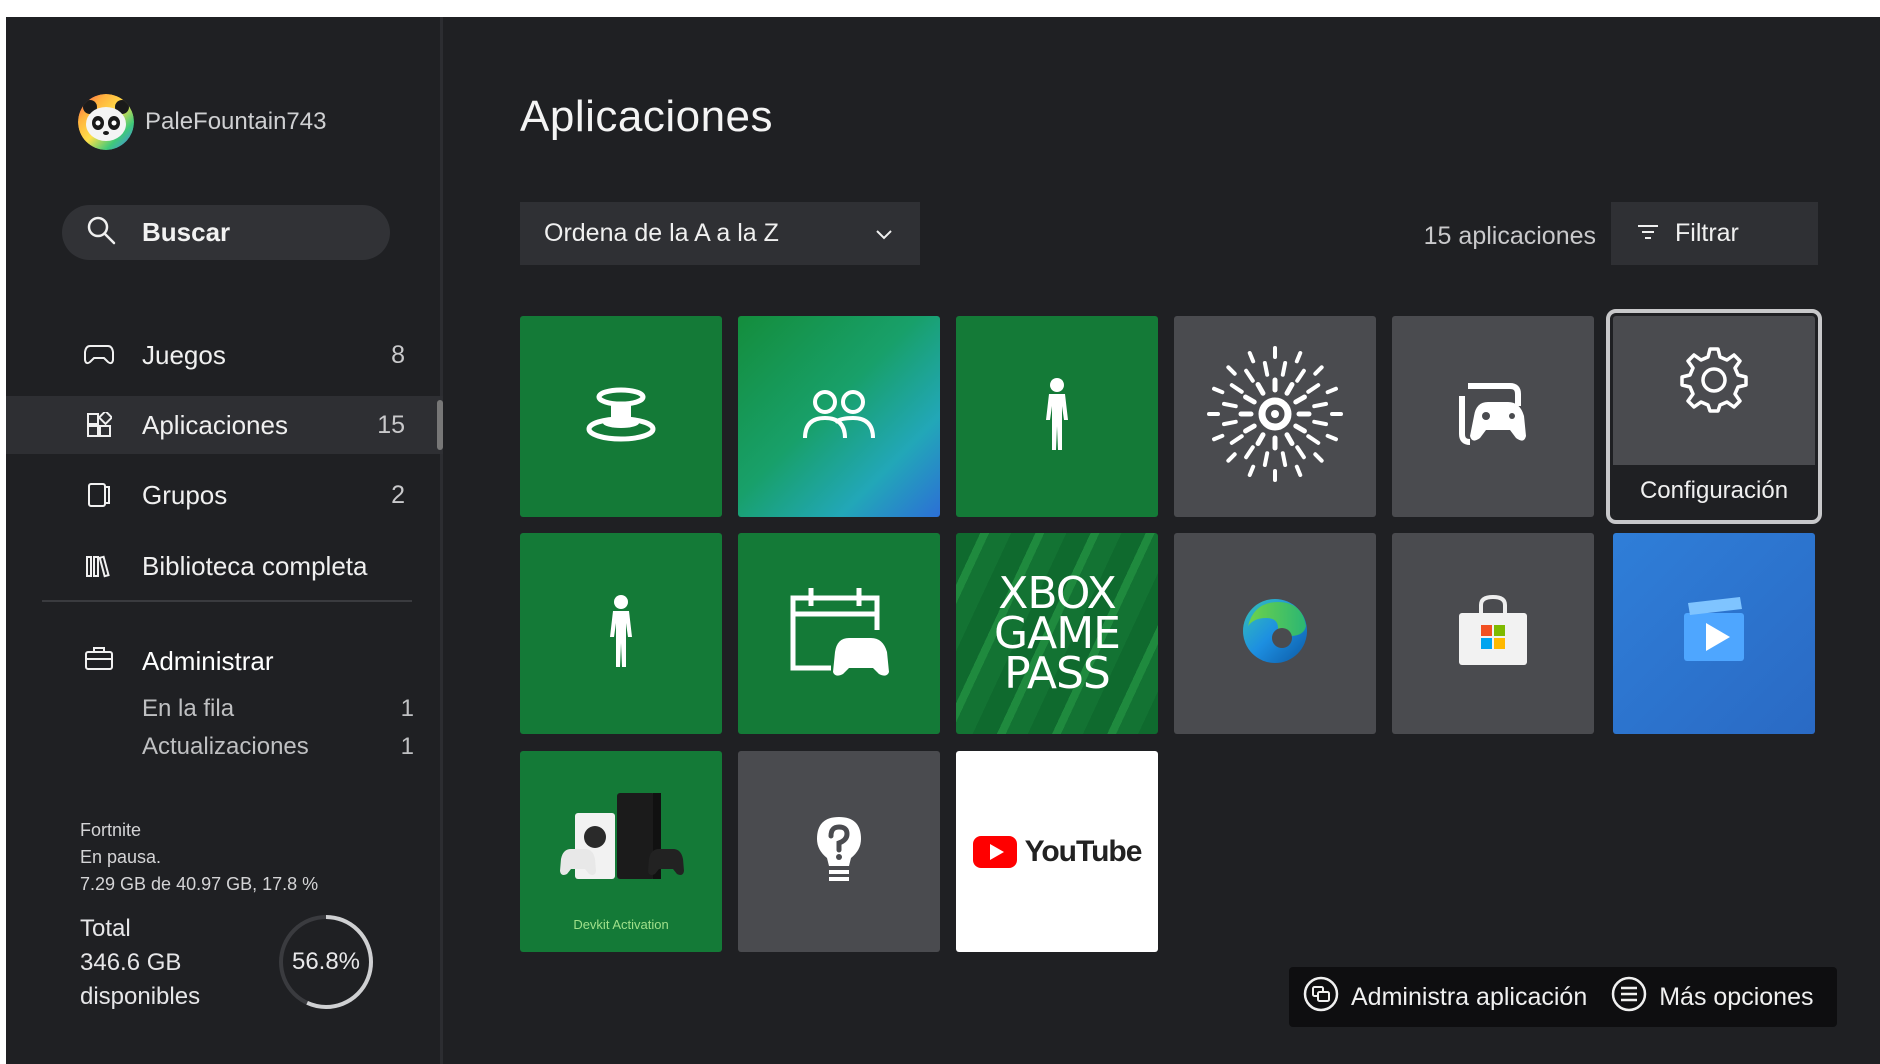  I want to click on panda-avatar, so click(106, 122).